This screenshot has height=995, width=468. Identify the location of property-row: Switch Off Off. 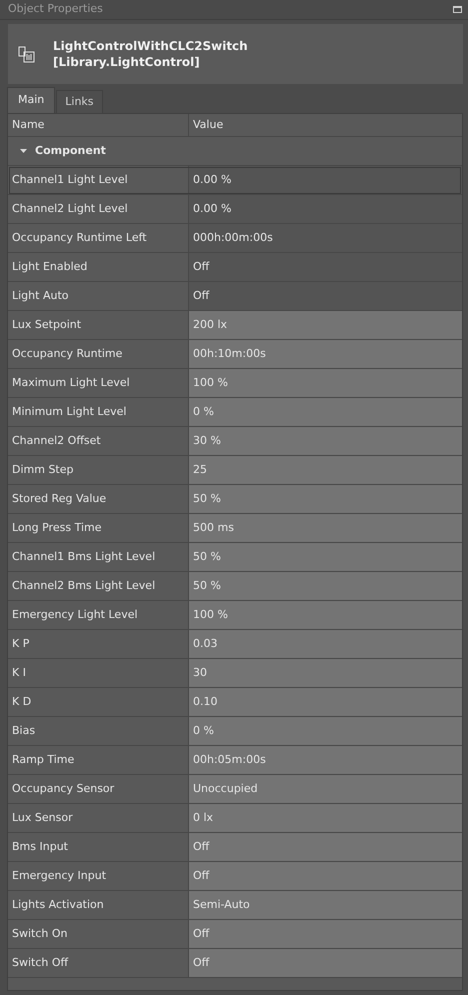
(235, 963).